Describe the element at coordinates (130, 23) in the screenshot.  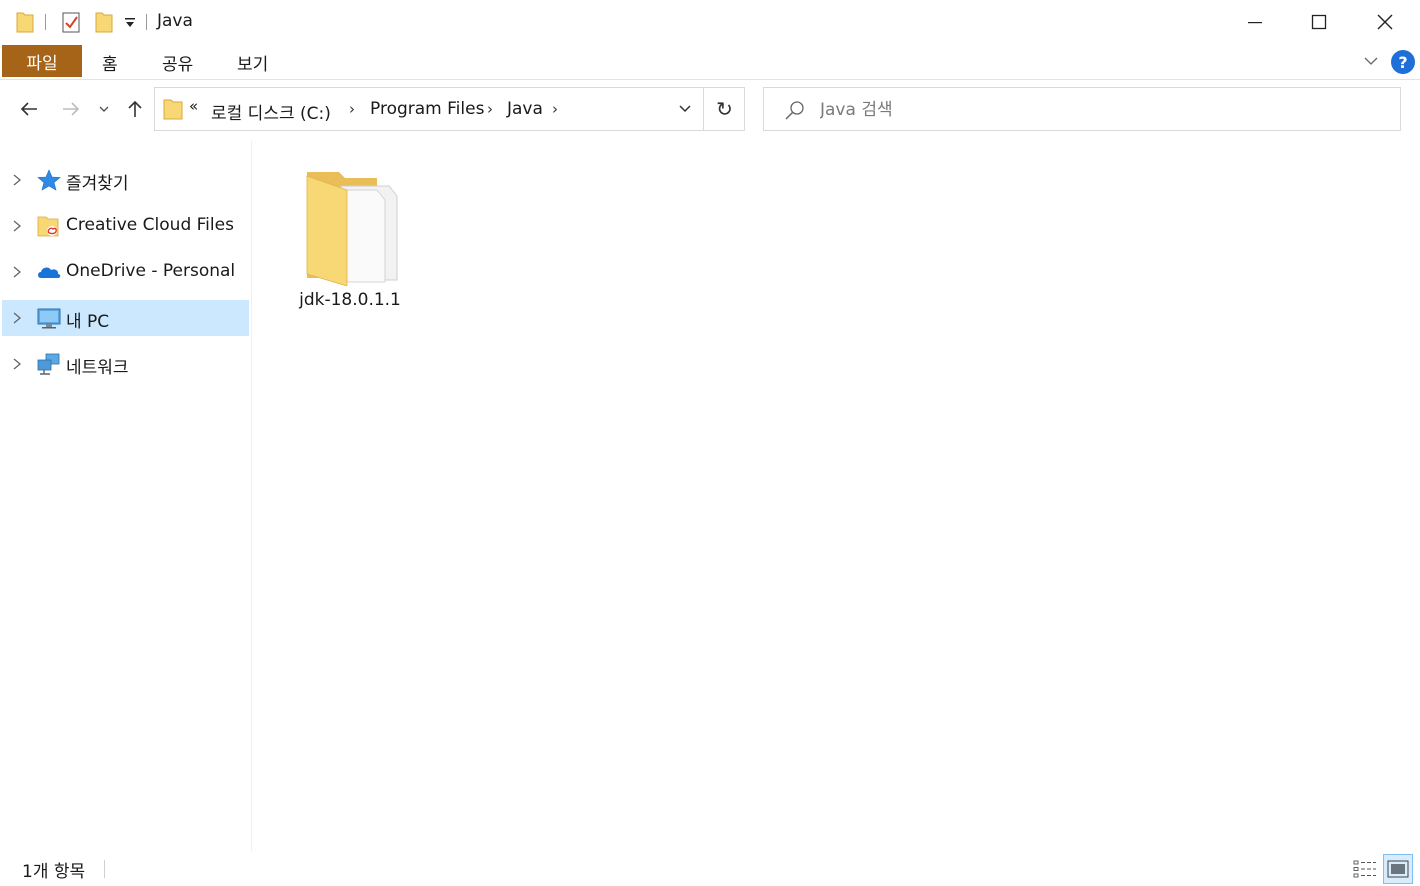
I see `customize-quick-access-icon` at that location.